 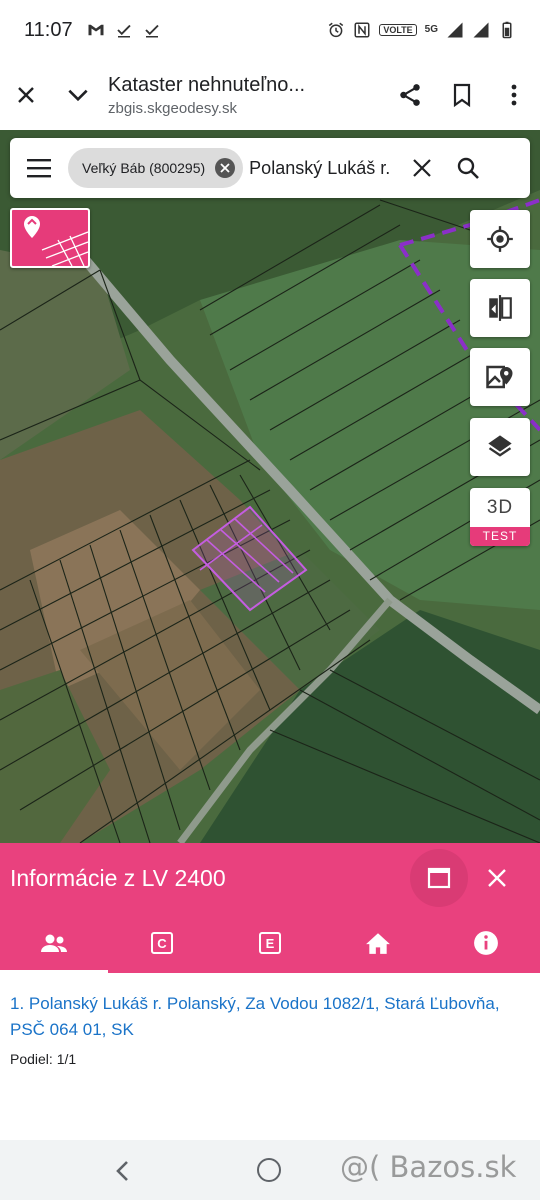 I want to click on 5g-icon: 5G, so click(x=431, y=29).